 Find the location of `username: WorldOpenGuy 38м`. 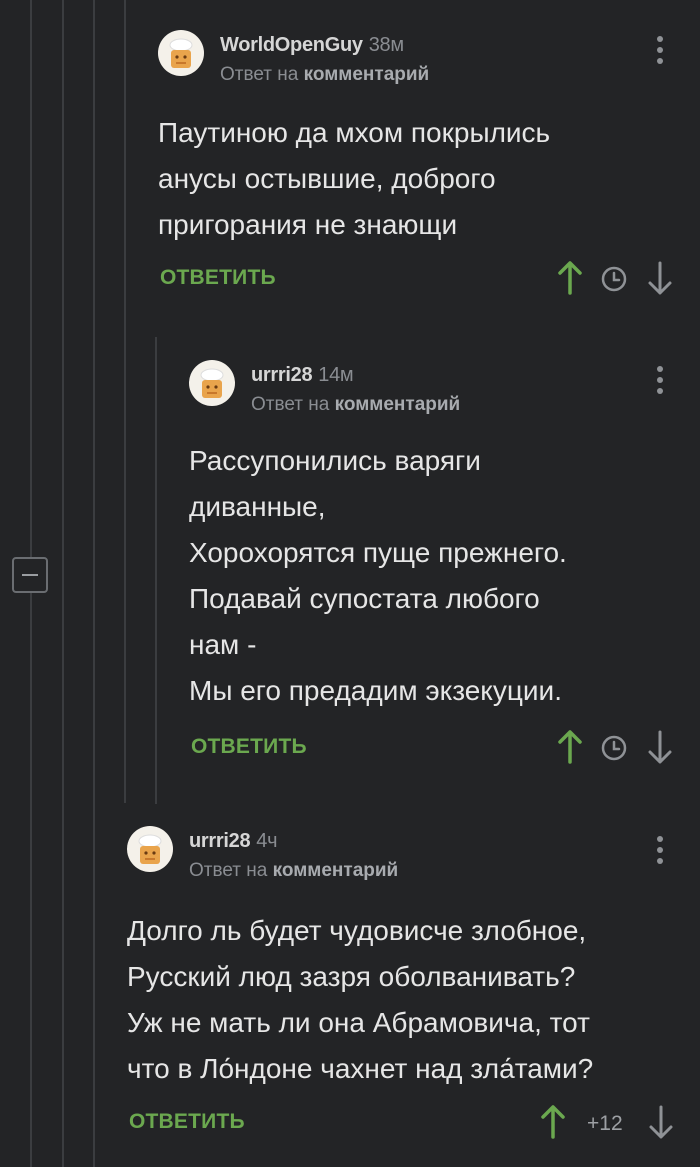

username: WorldOpenGuy 38м is located at coordinates (312, 45).